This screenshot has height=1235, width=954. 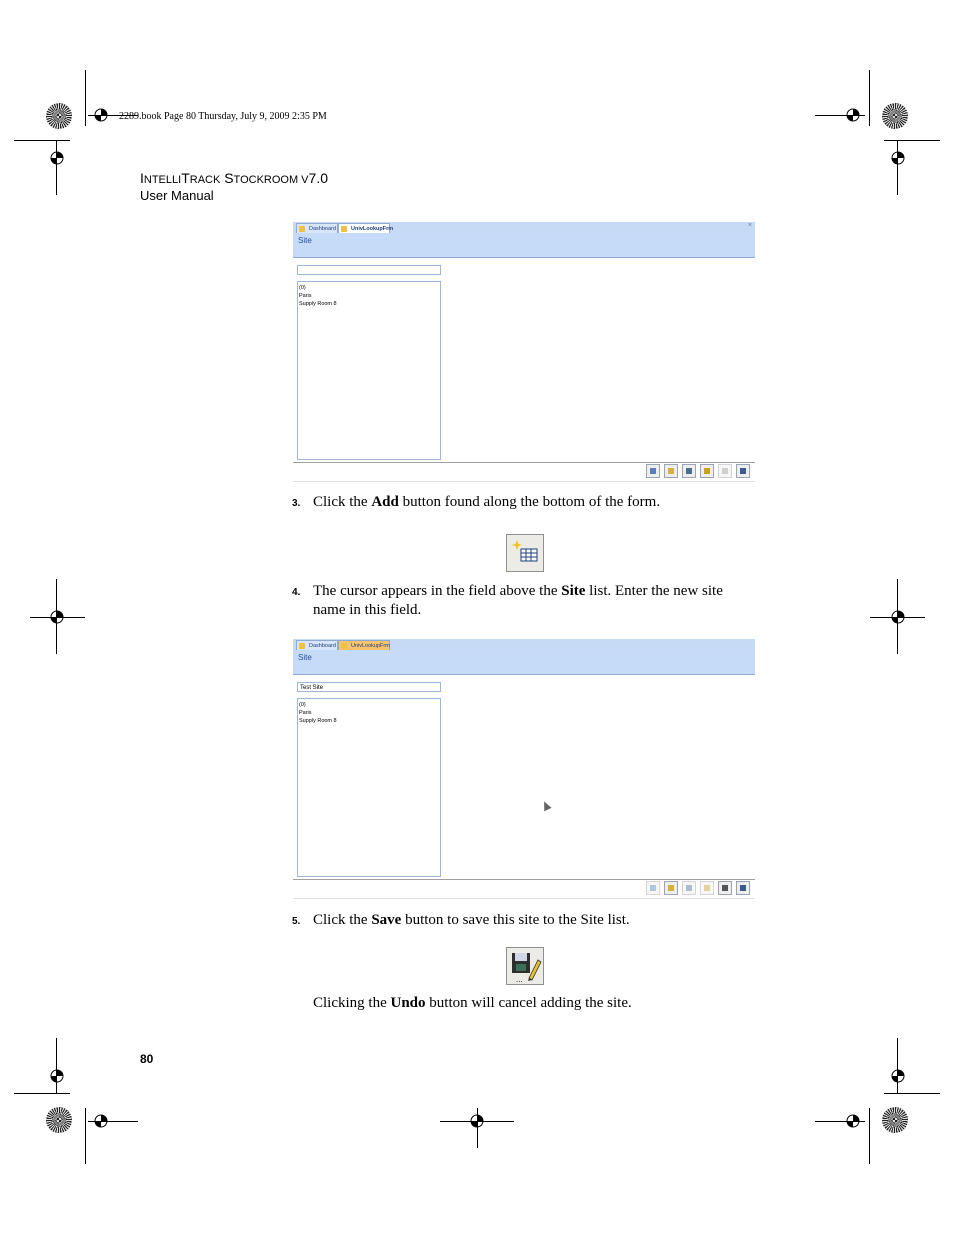 I want to click on page-number: 80, so click(x=147, y=1059).